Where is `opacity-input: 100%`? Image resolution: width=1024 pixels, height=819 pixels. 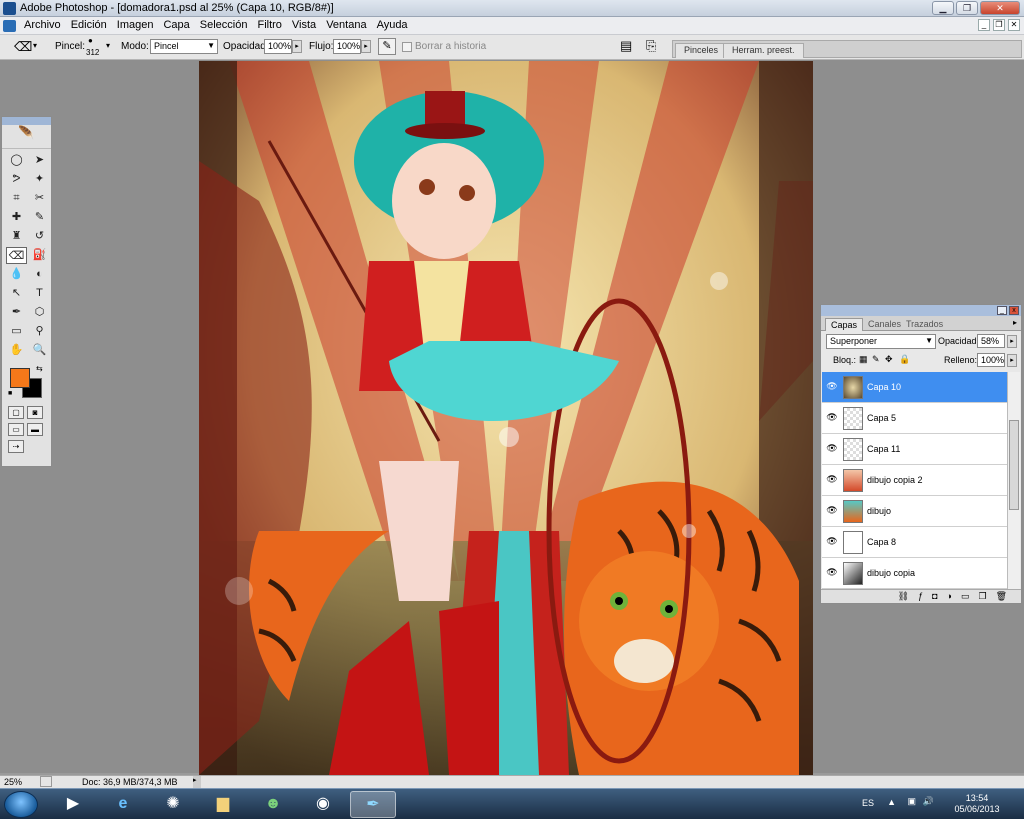
opacity-input: 100% is located at coordinates (278, 46).